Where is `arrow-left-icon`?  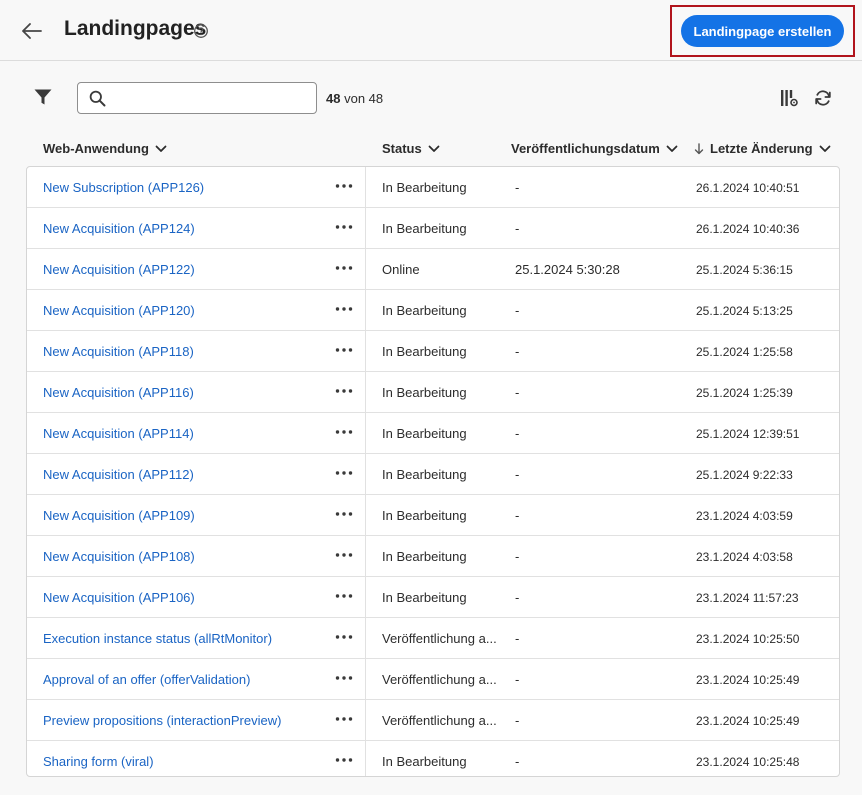 arrow-left-icon is located at coordinates (32, 31).